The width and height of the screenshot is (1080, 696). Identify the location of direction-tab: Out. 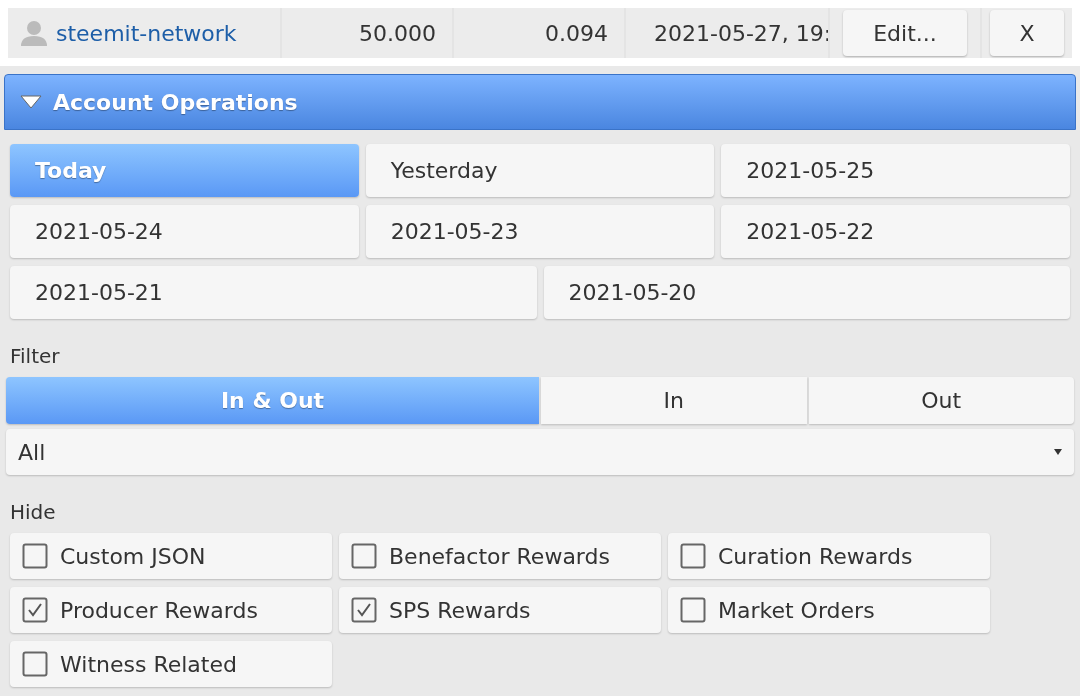
(941, 400).